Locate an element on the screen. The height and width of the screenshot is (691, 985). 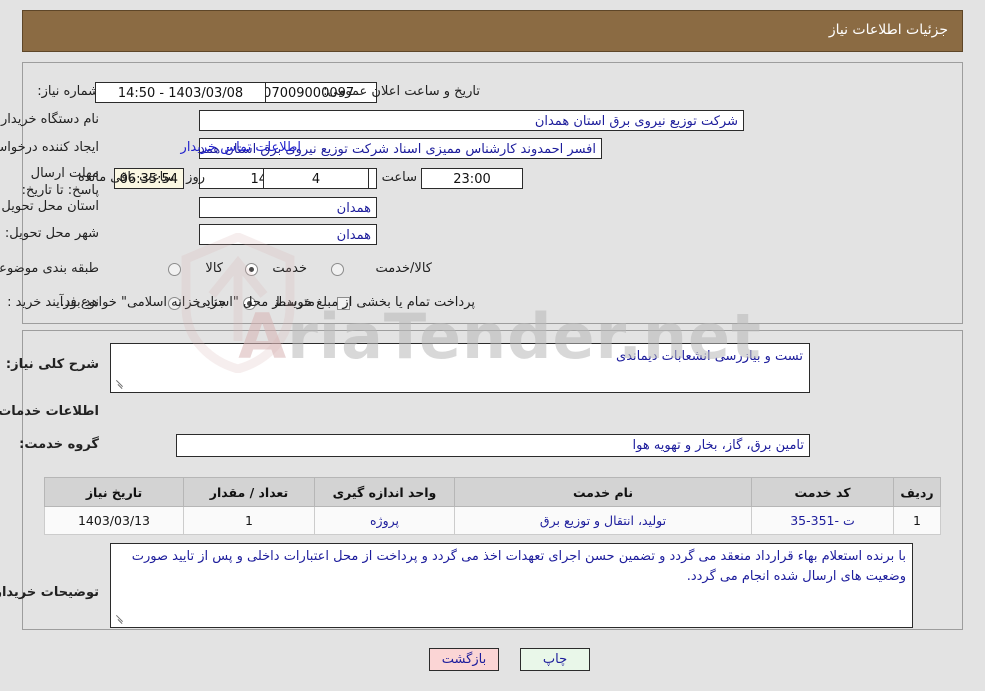
category-radio-khedmat is located at coordinates (251, 269).